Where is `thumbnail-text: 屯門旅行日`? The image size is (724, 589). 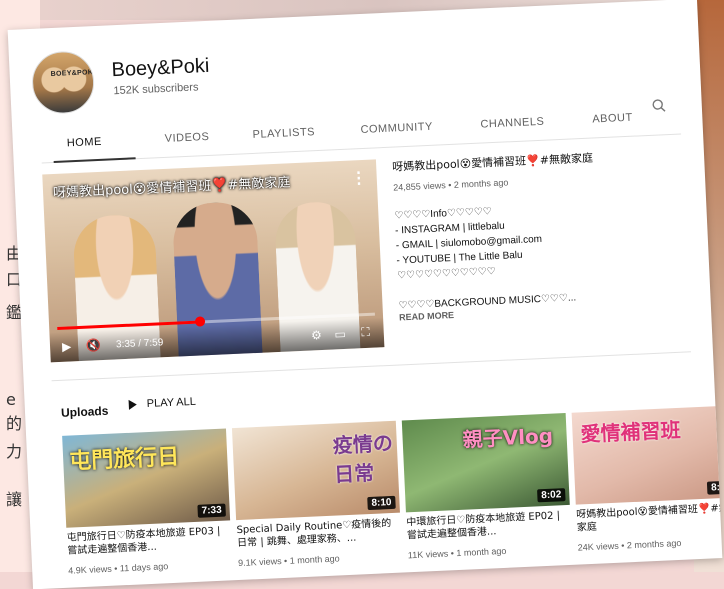
thumbnail-text: 屯門旅行日 is located at coordinates (124, 459).